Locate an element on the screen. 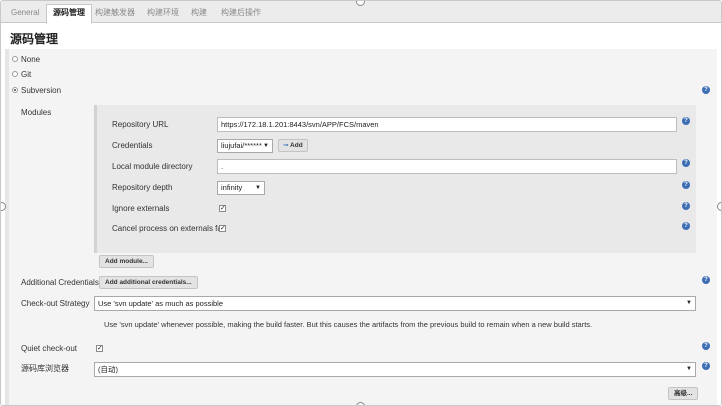  key-icon: ⊸ is located at coordinates (286, 145).